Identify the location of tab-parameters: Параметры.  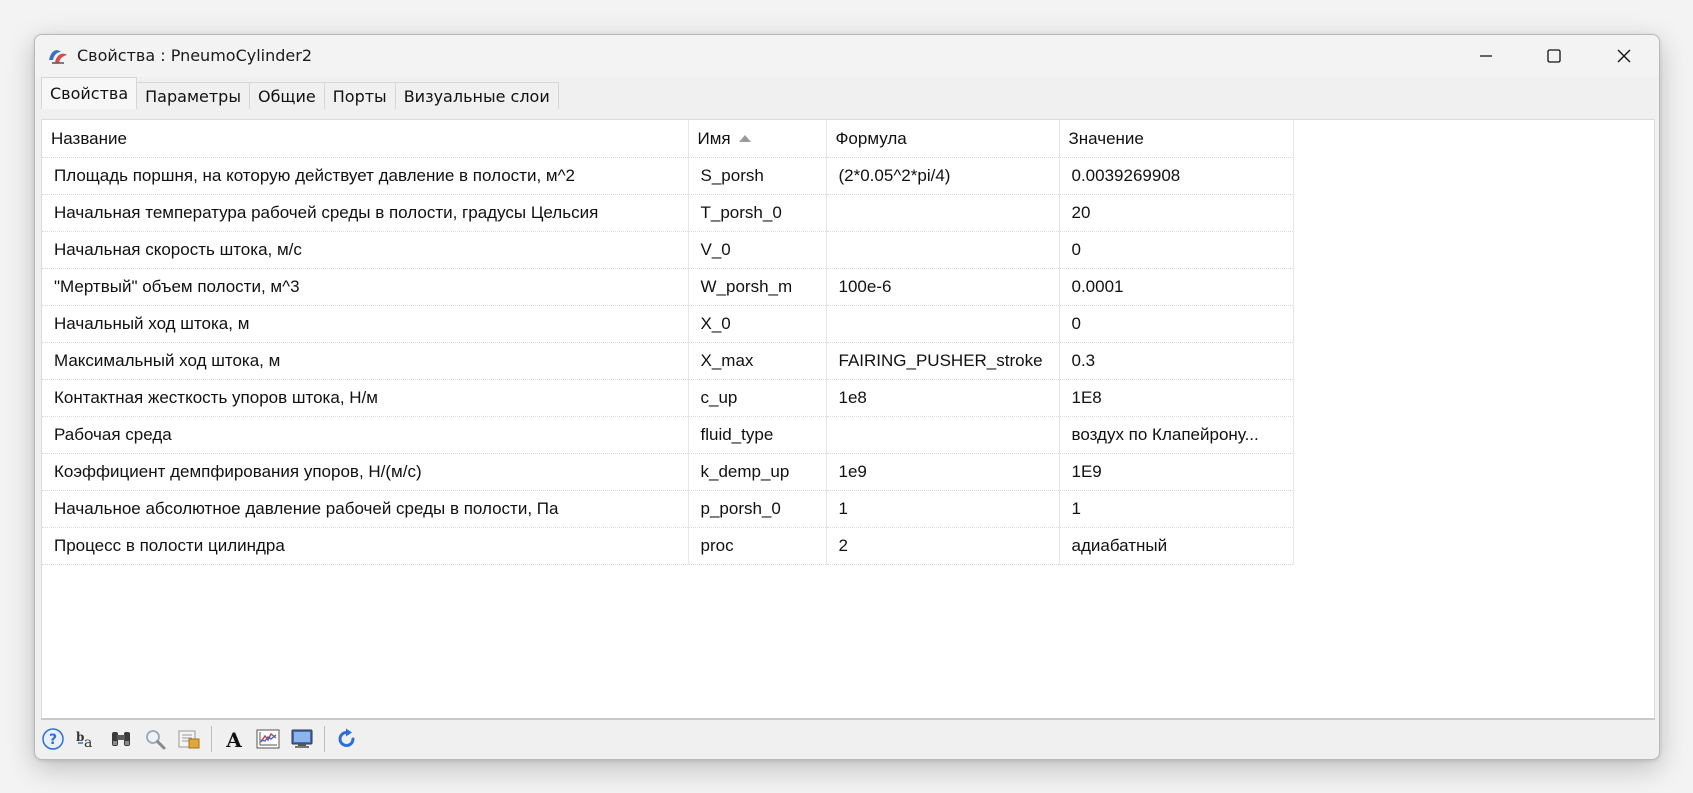
(193, 95).